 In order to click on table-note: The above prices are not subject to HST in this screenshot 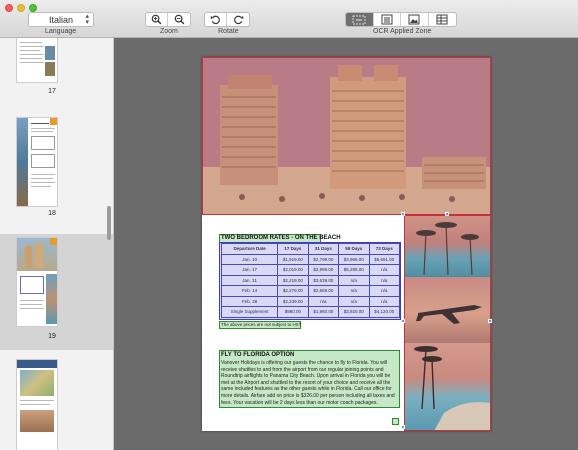, I will do `click(261, 324)`.